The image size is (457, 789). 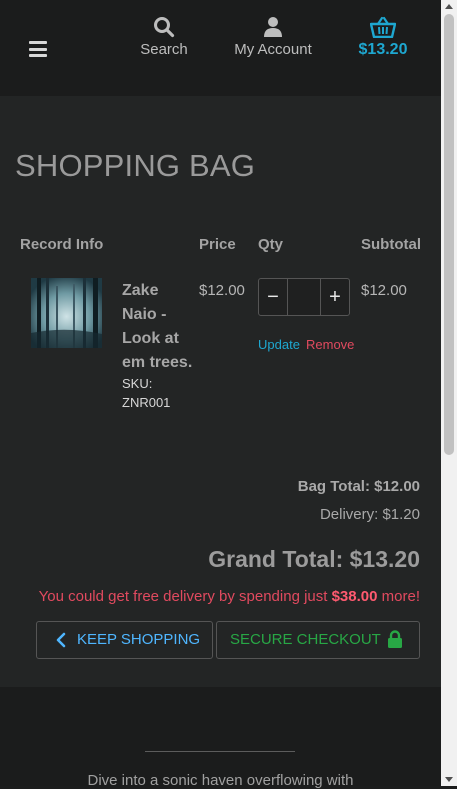 What do you see at coordinates (354, 596) in the screenshot?
I see `promo-amount: $38.00` at bounding box center [354, 596].